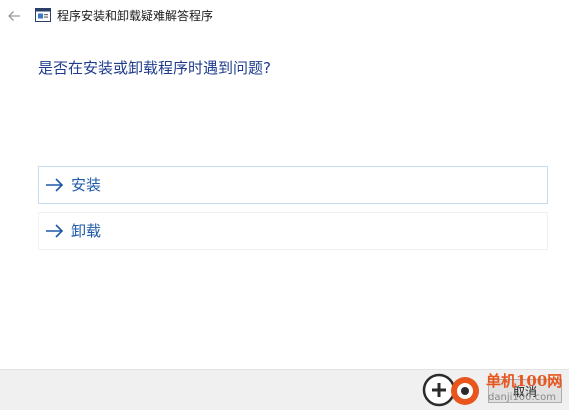 The width and height of the screenshot is (569, 410). I want to click on back-arrow-icon, so click(14, 16).